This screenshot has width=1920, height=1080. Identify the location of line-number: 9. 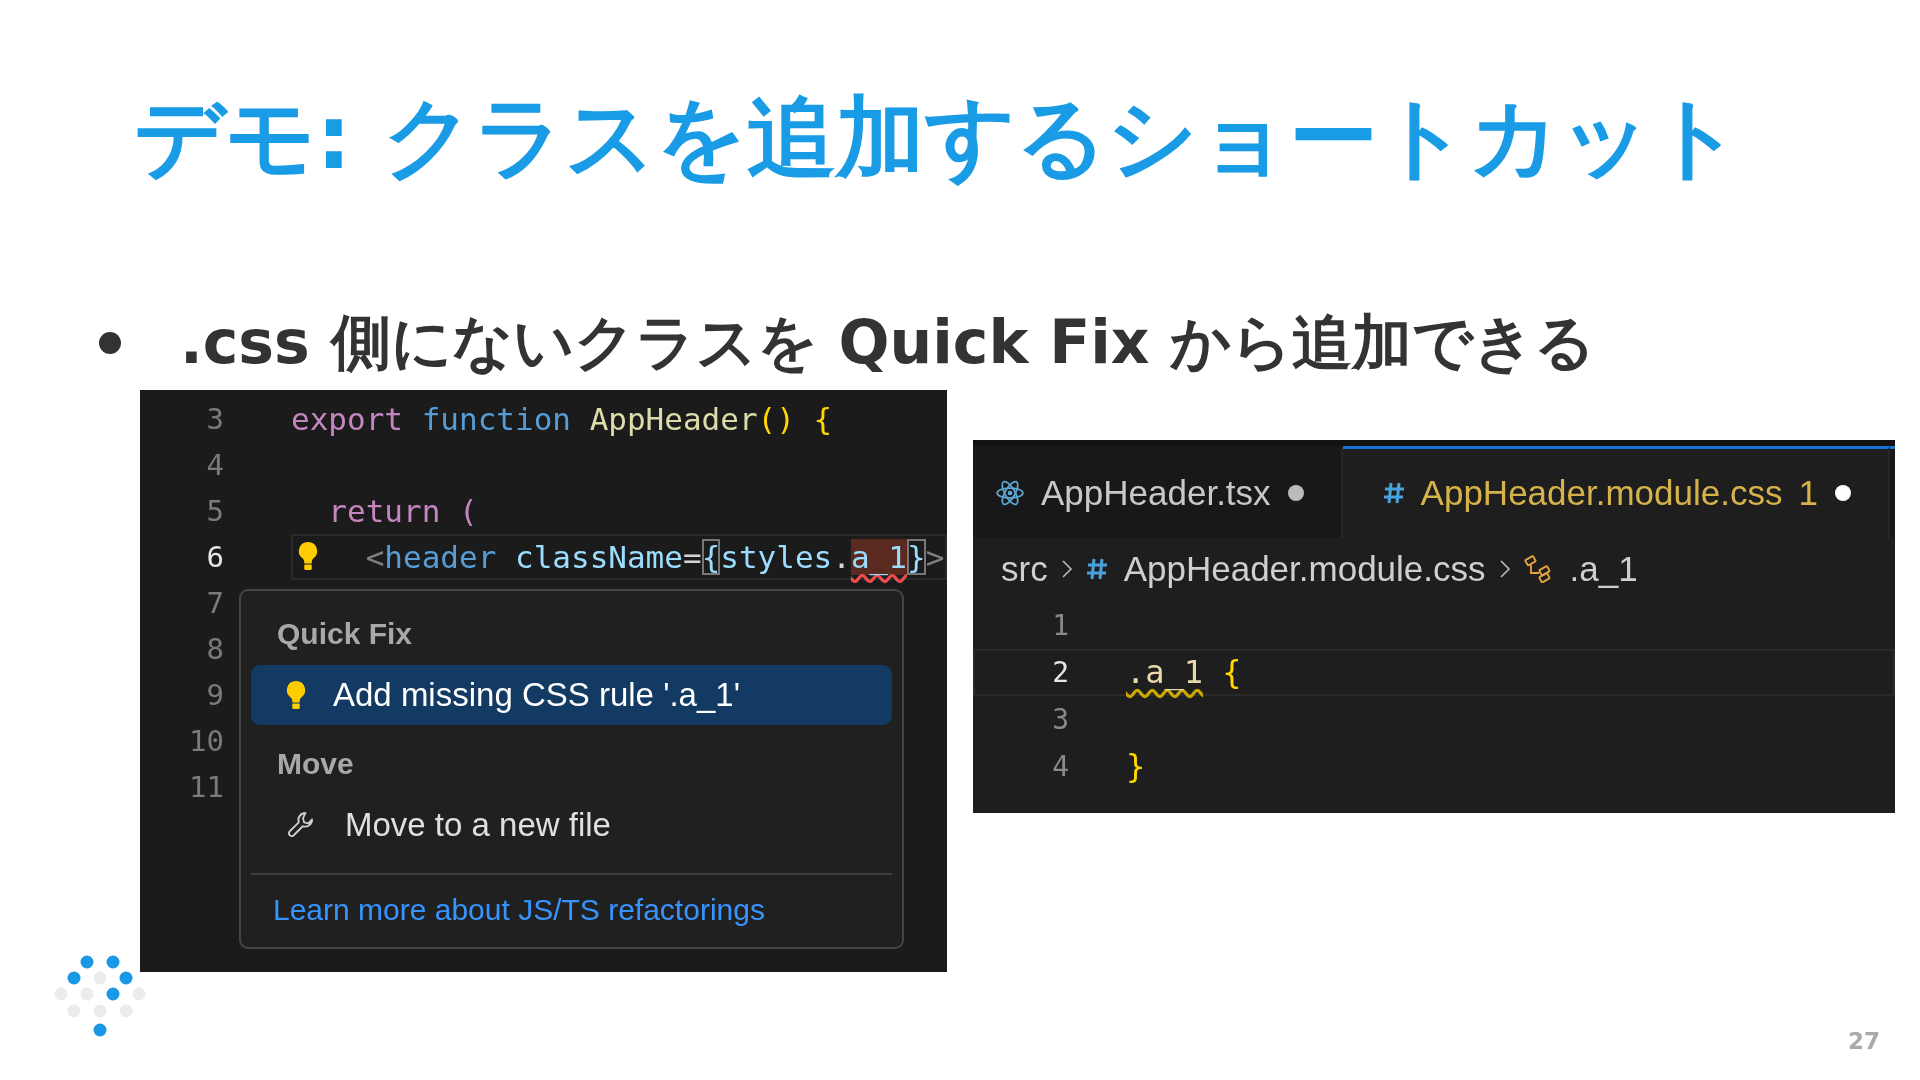
(214, 694).